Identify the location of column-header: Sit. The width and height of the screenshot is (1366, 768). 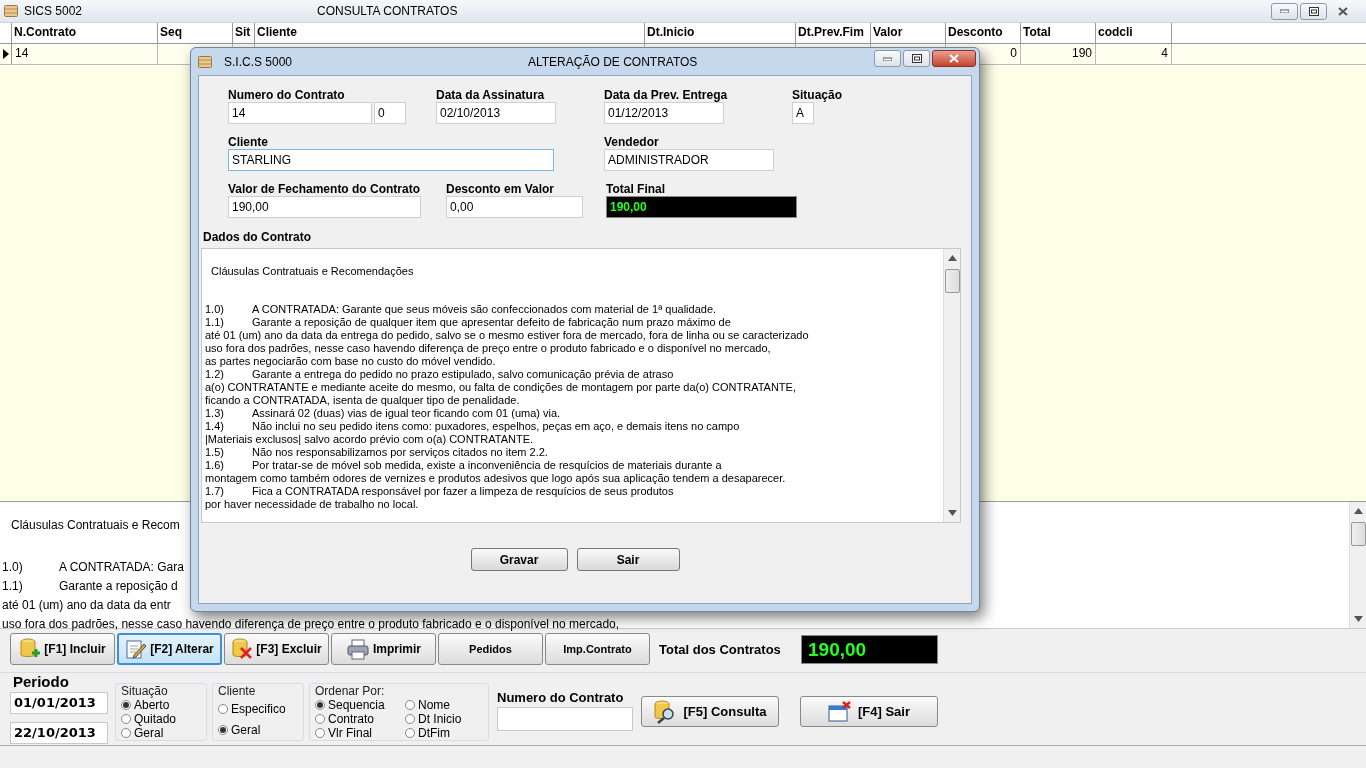
(244, 33).